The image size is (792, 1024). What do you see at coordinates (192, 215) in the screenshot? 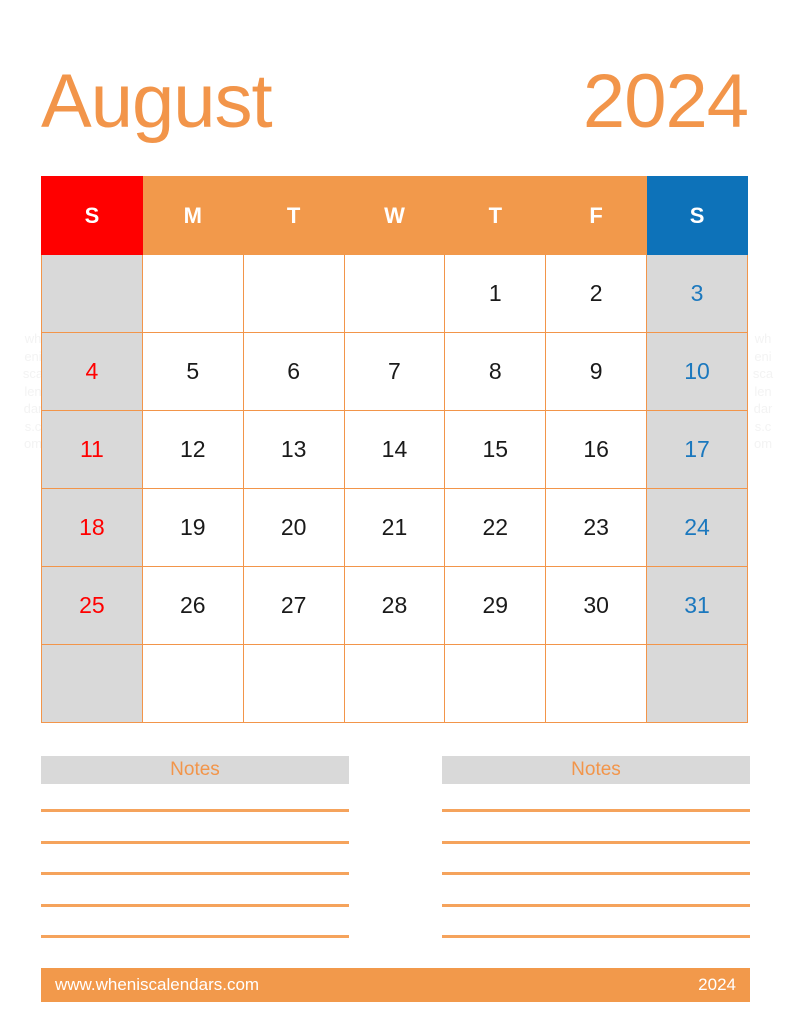
I see `weekday-header-monday: M` at bounding box center [192, 215].